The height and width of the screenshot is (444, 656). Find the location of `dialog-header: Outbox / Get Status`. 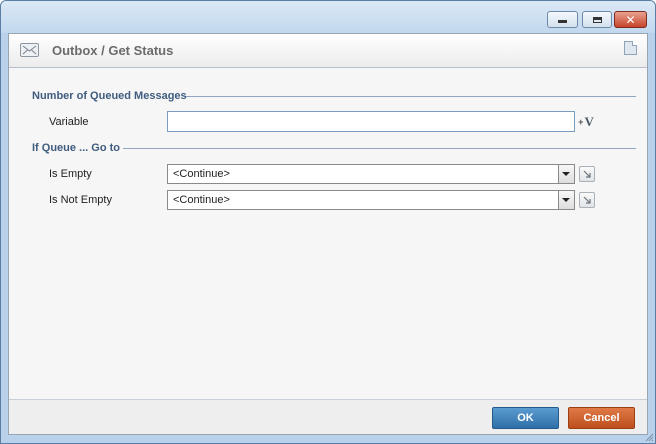

dialog-header: Outbox / Get Status is located at coordinates (328, 51).